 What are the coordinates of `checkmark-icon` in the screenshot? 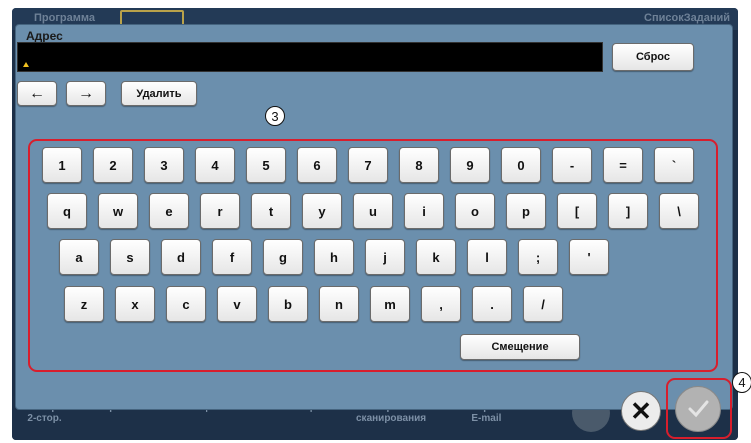 It's located at (698, 409).